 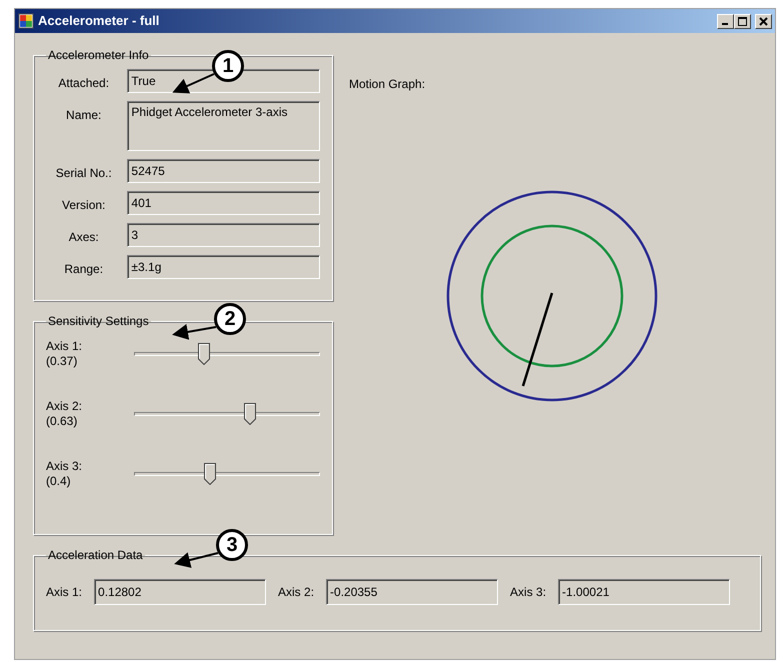 What do you see at coordinates (83, 173) in the screenshot?
I see `field-label: Serial No.:` at bounding box center [83, 173].